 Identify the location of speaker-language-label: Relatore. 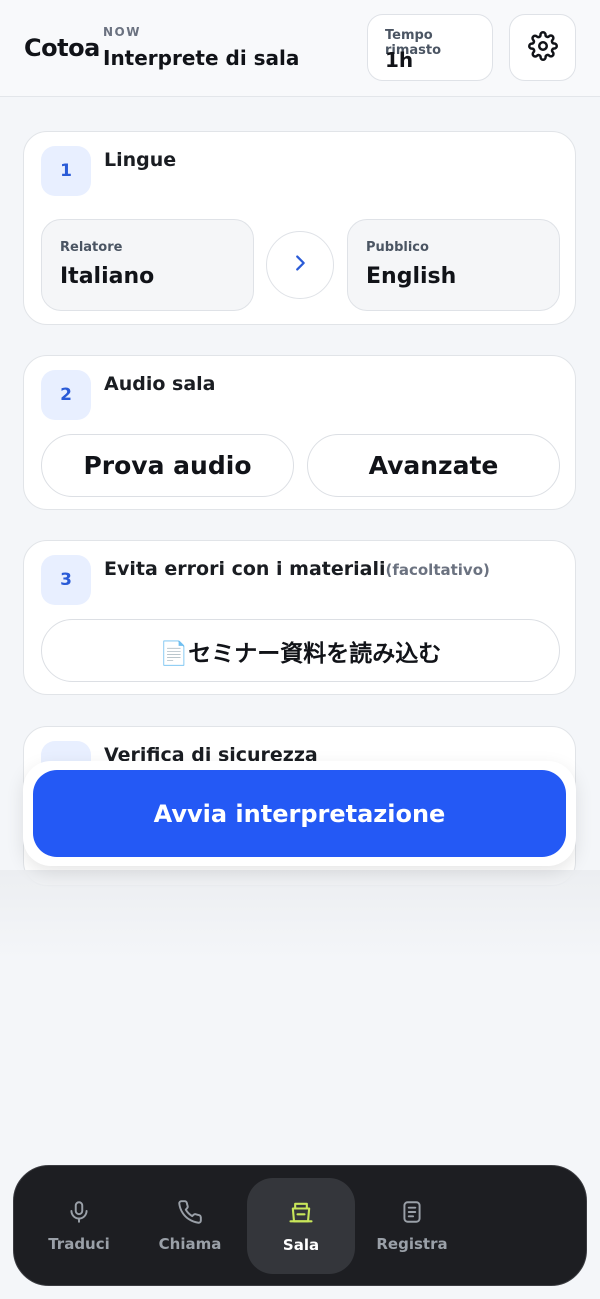
(91, 247).